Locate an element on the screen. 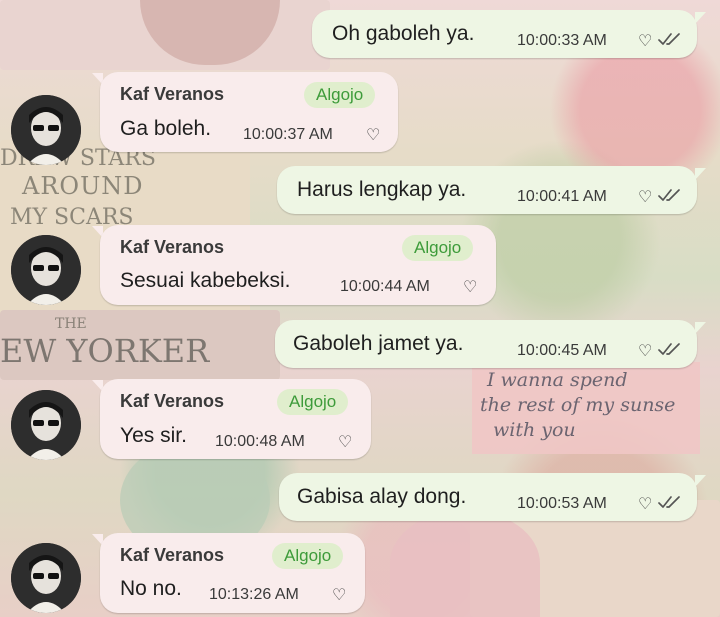 The width and height of the screenshot is (720, 617). message-text: Ga boleh. is located at coordinates (166, 128).